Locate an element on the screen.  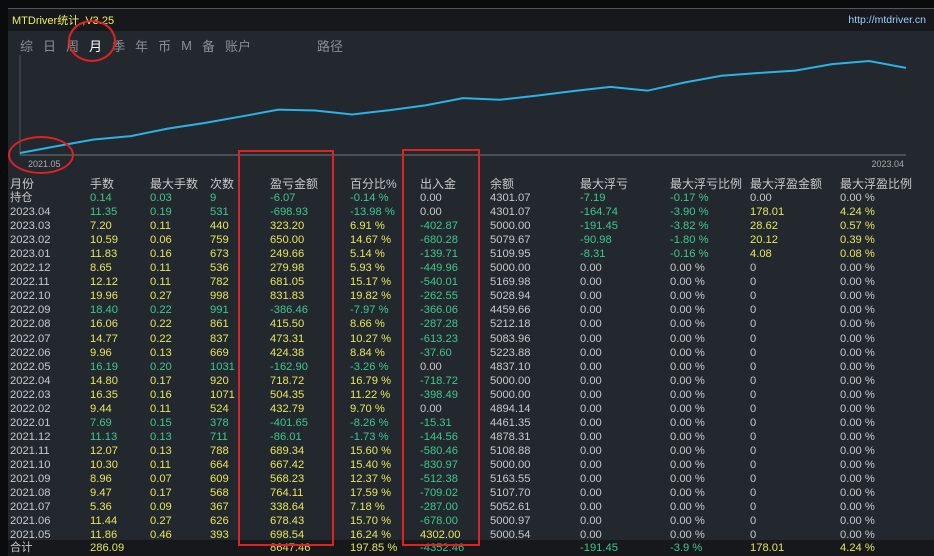
cell-次数: 531 is located at coordinates (219, 212).